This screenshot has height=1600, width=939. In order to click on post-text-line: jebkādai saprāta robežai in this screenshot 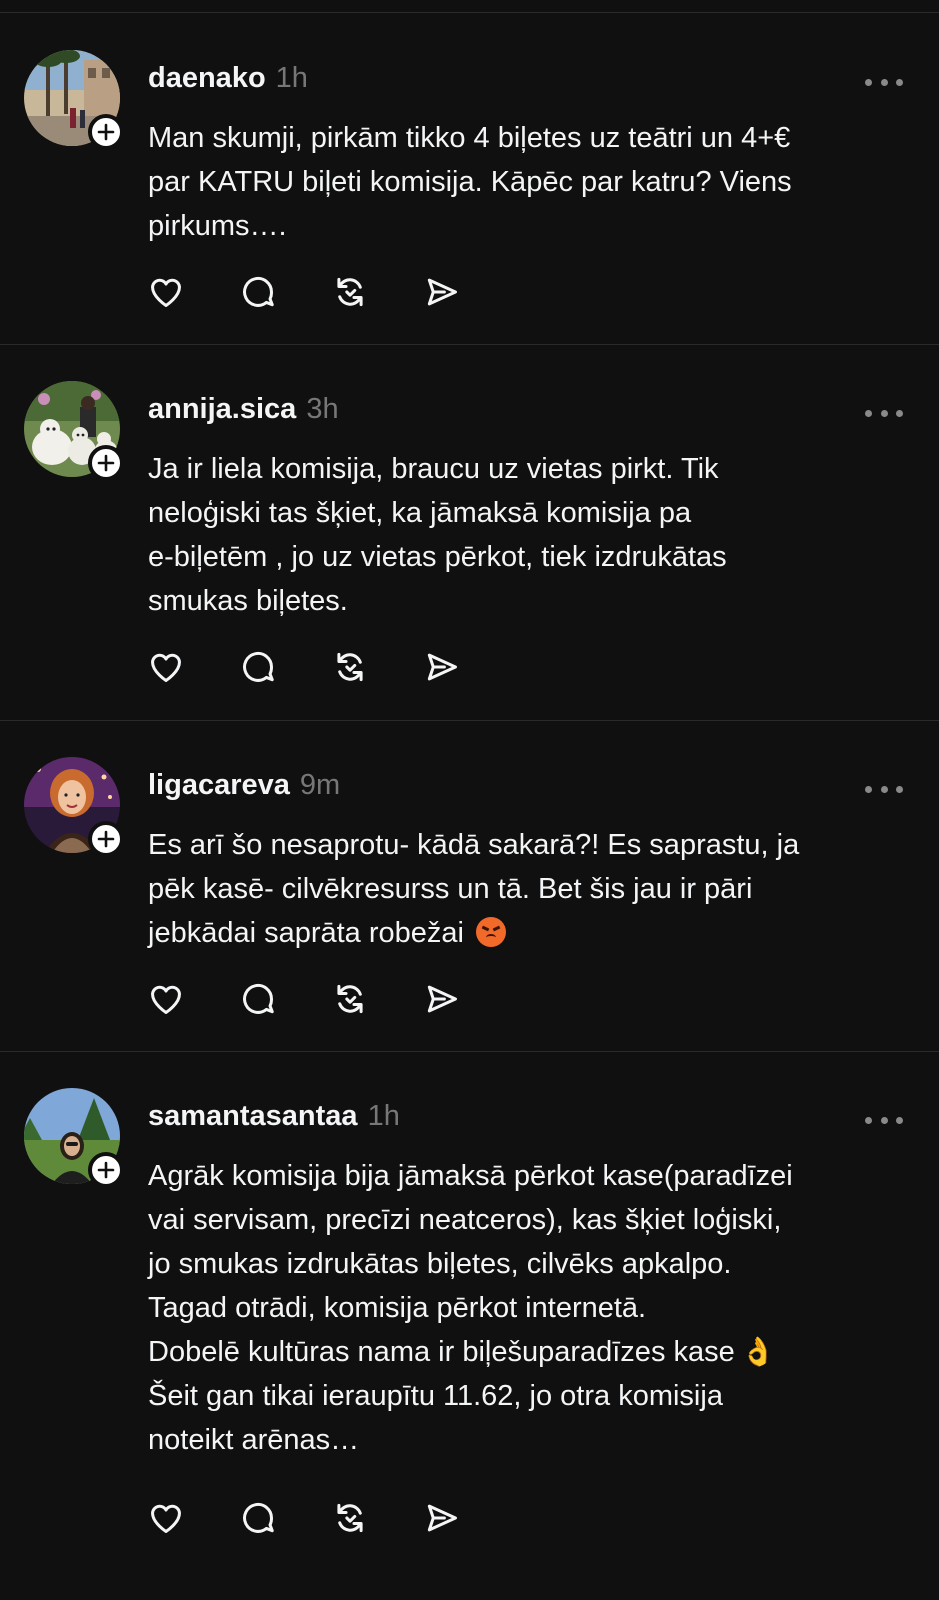, I will do `click(528, 933)`.